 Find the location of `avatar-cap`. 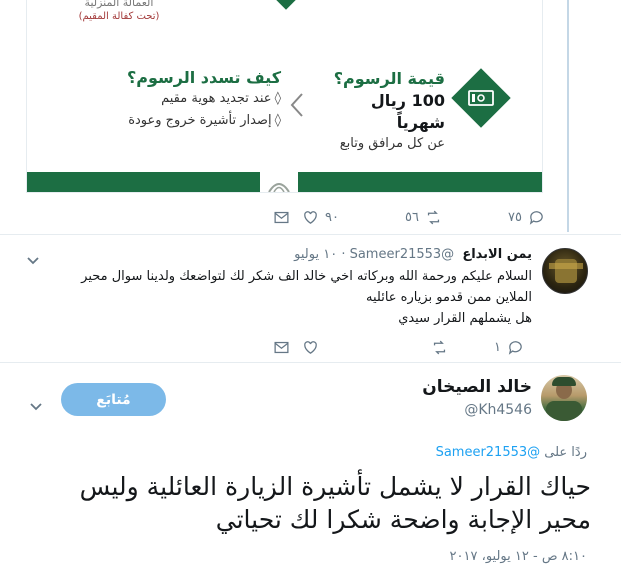

avatar-cap is located at coordinates (564, 381).